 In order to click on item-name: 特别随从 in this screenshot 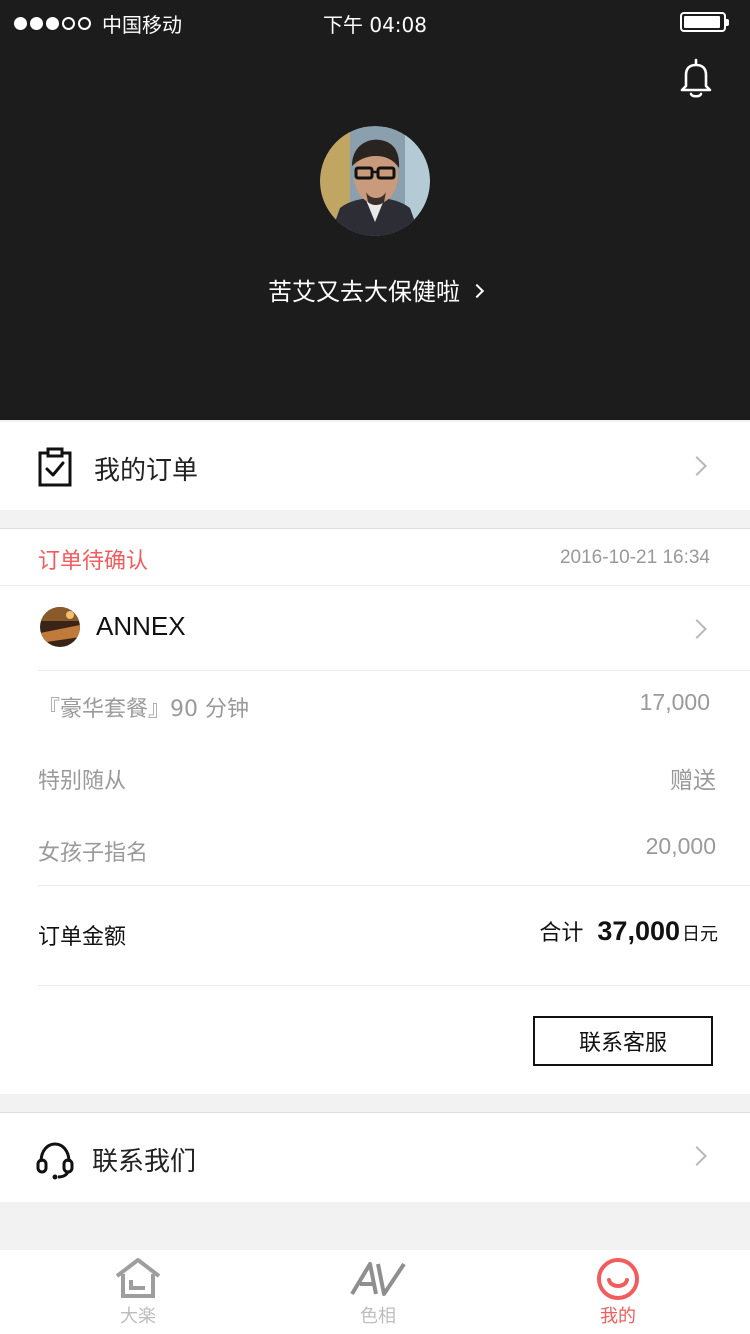, I will do `click(82, 781)`.